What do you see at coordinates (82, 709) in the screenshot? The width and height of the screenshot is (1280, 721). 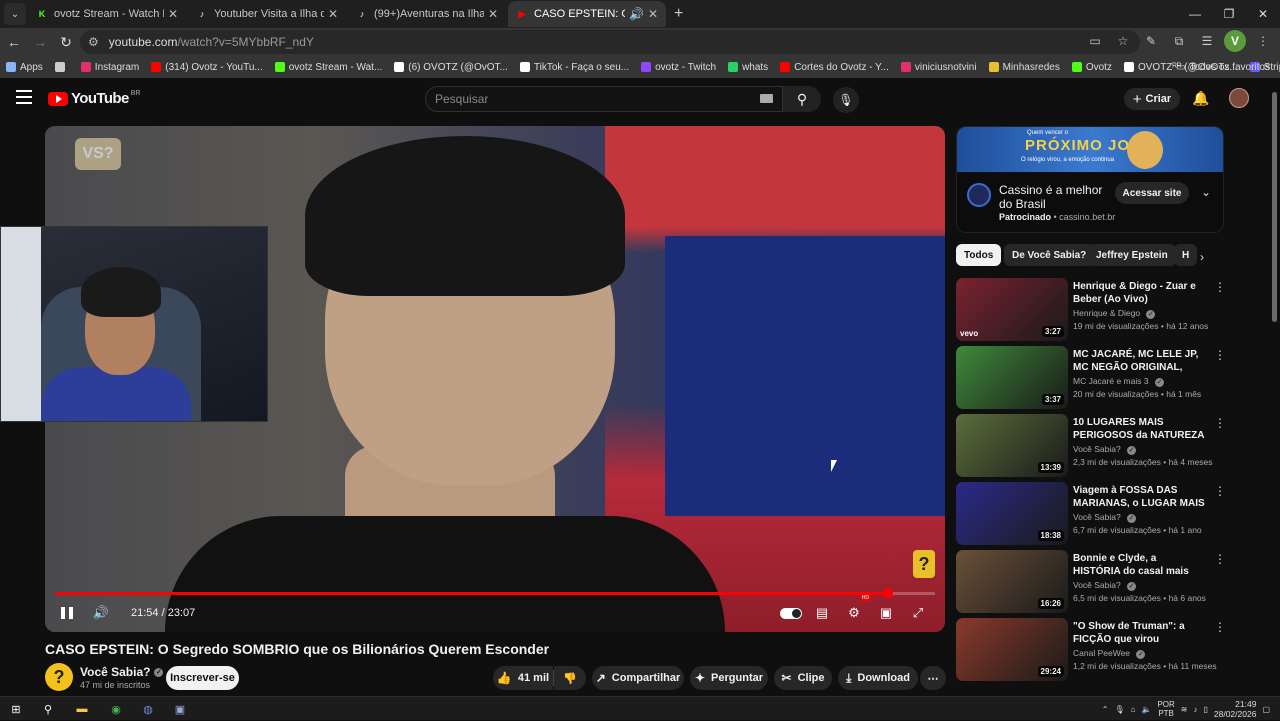 I see `file-explorer-icon: ▬` at bounding box center [82, 709].